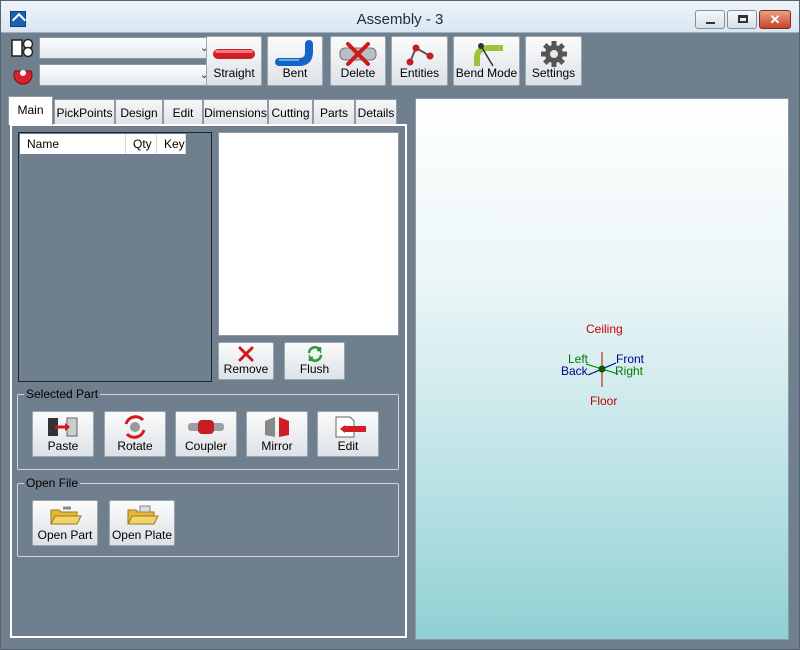  What do you see at coordinates (115, 257) in the screenshot?
I see `parts-list: Name Qty Key` at bounding box center [115, 257].